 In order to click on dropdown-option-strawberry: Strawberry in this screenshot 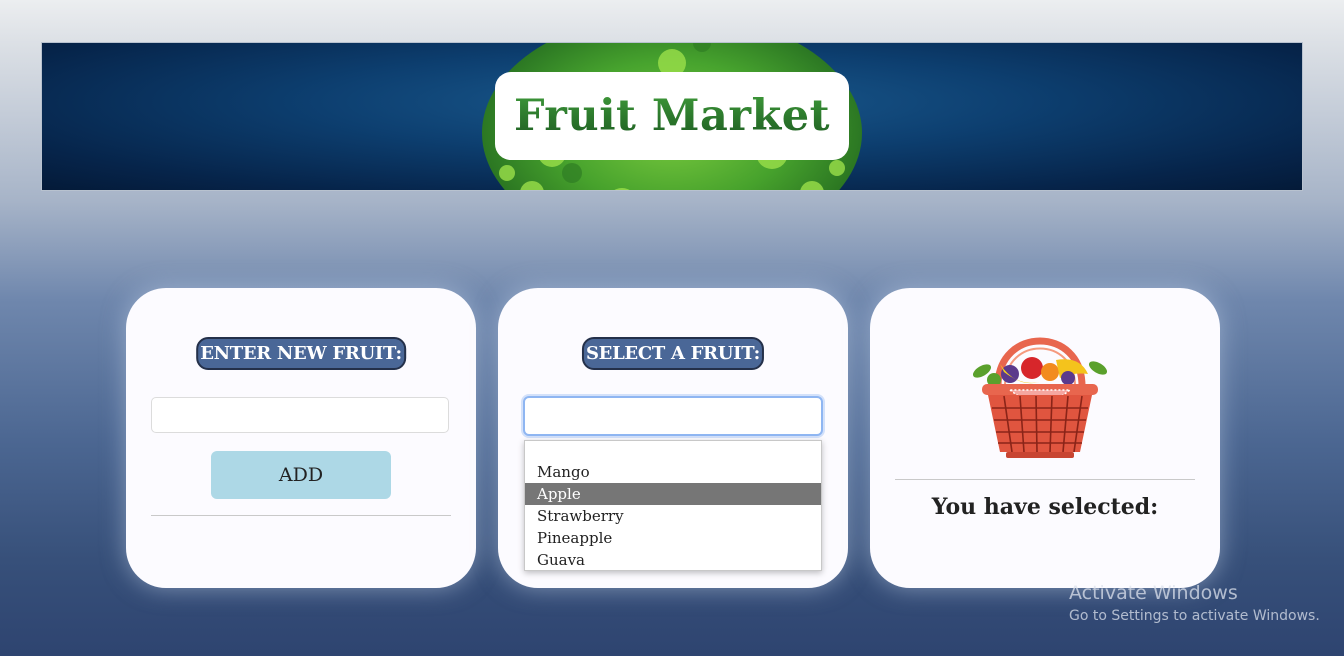, I will do `click(673, 516)`.